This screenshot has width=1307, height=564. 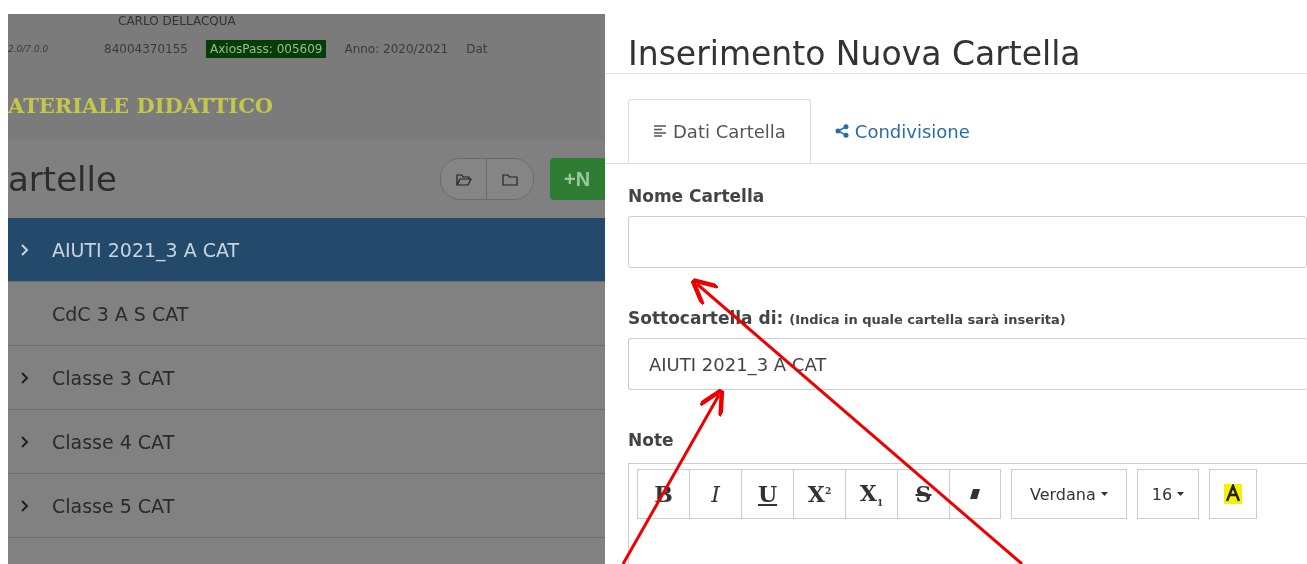 I want to click on text-color-button, so click(x=1233, y=494).